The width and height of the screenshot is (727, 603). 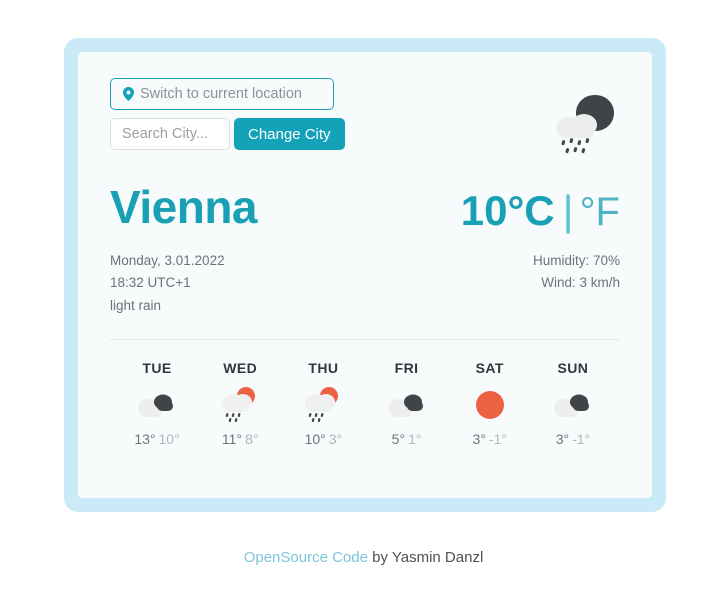 I want to click on forecast-day-name: TUE, so click(x=157, y=367).